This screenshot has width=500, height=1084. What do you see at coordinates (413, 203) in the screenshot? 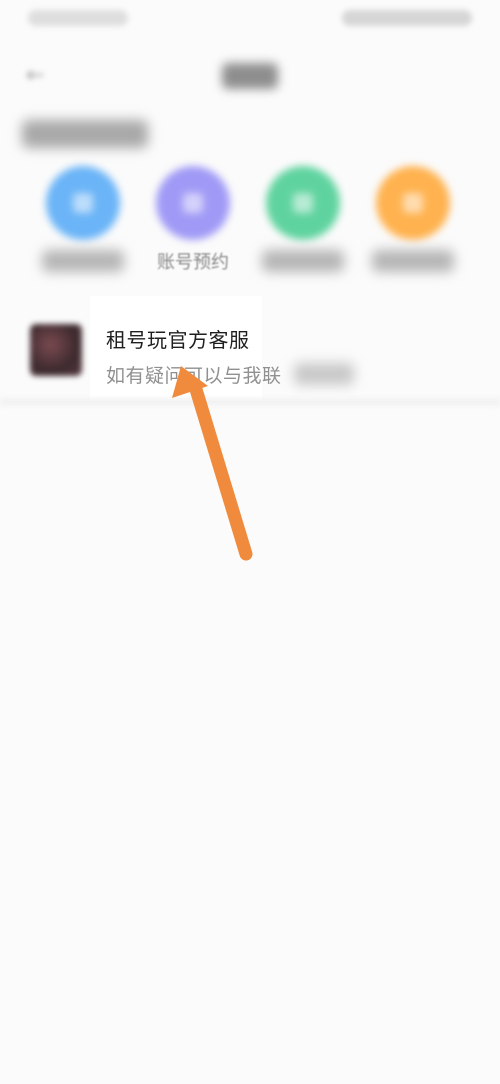
I see `quick-entry-4-icon` at bounding box center [413, 203].